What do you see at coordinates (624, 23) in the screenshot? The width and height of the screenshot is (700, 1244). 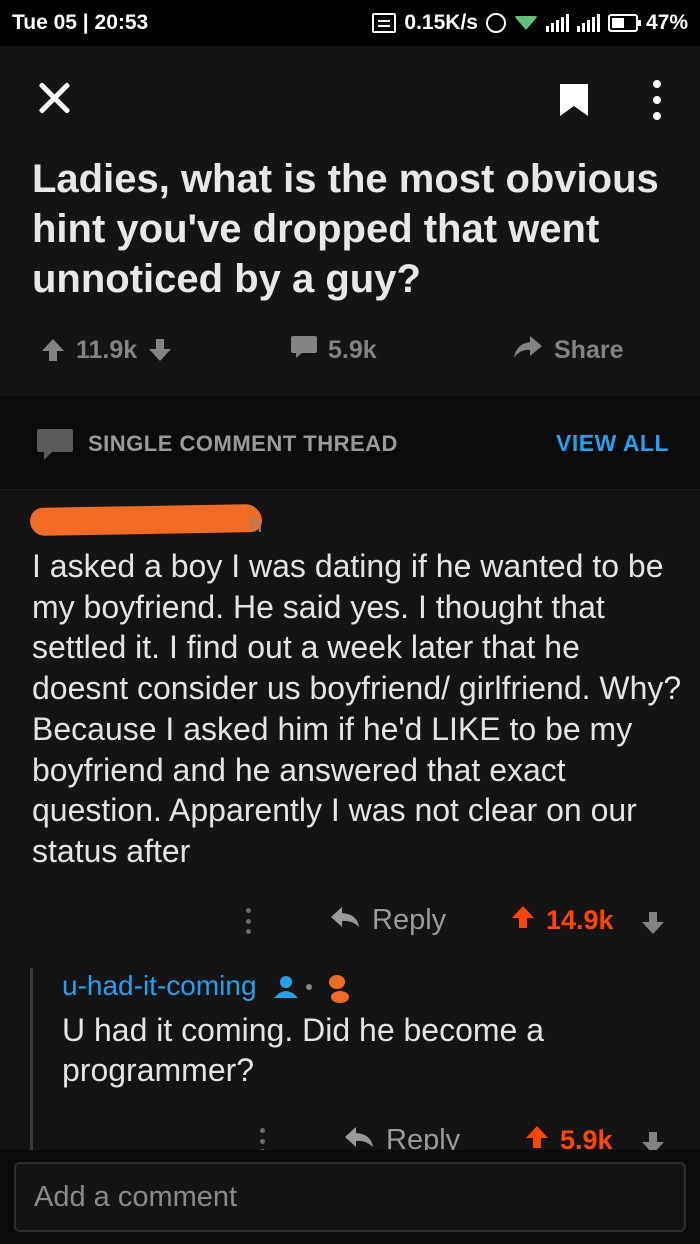 I see `battery-icon` at bounding box center [624, 23].